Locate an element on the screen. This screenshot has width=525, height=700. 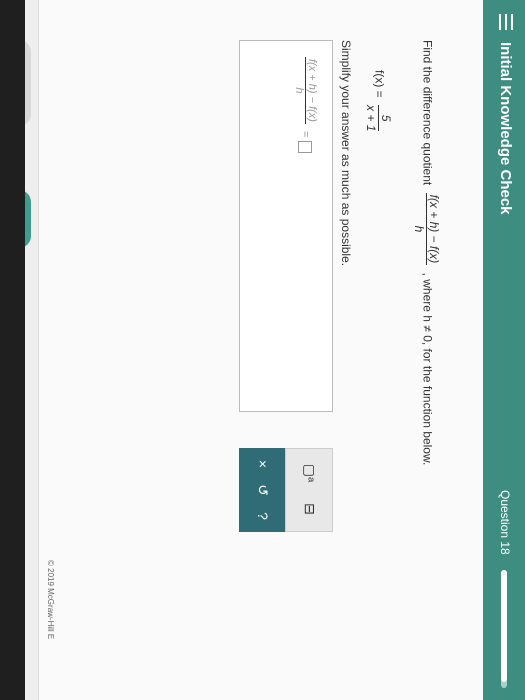
undo-icon: ↺ is located at coordinates (263, 490).